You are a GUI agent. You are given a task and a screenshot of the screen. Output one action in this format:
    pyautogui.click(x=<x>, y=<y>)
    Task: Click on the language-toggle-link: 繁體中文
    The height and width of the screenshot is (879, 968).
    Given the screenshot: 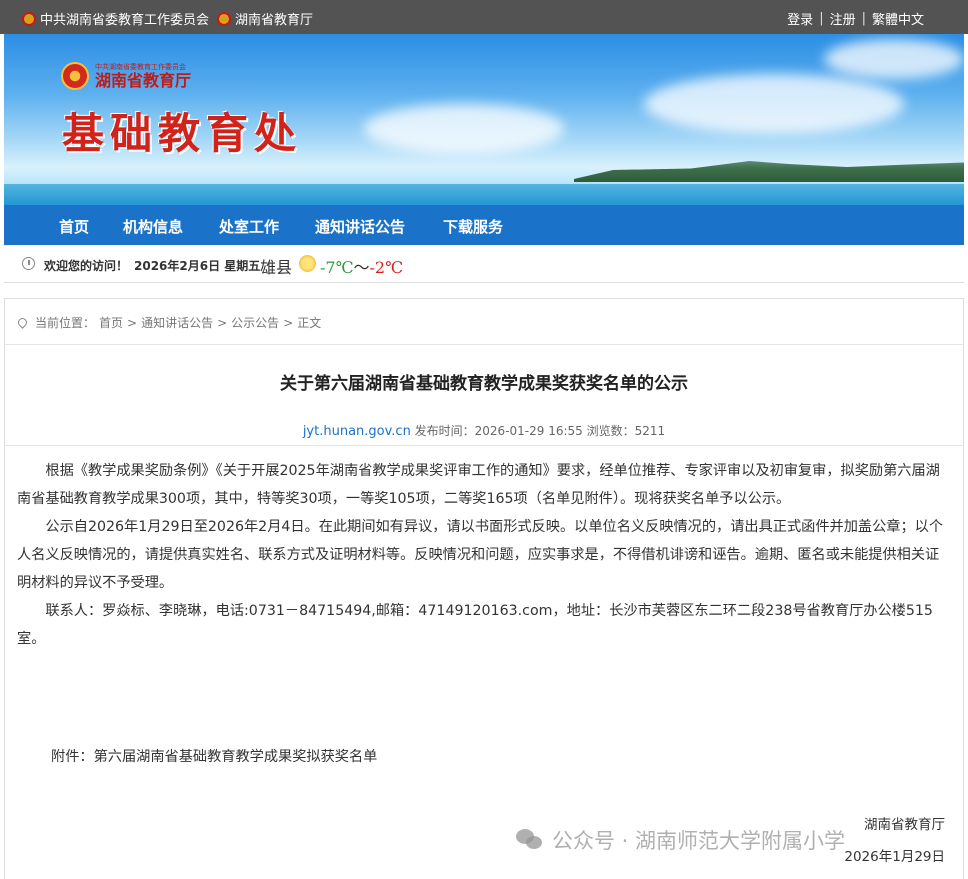 What is the action you would take?
    pyautogui.click(x=898, y=18)
    